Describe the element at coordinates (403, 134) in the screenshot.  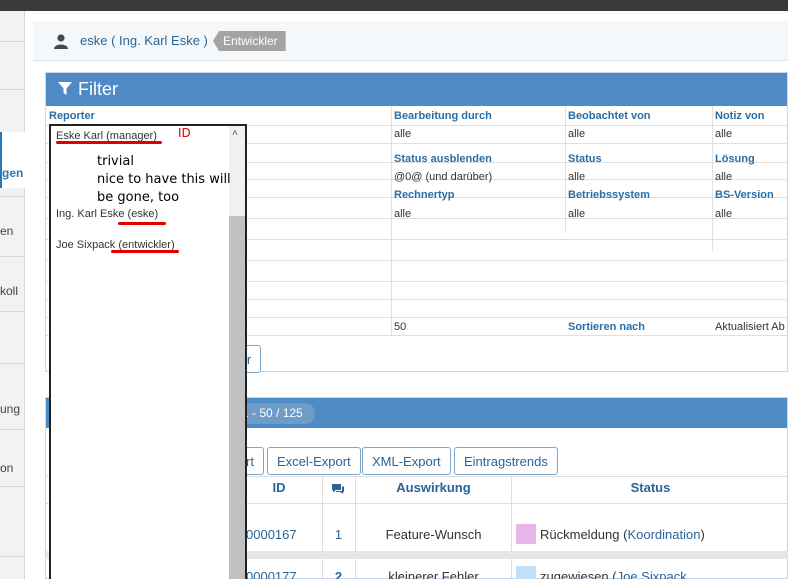
I see `filter-value-handler: alle` at that location.